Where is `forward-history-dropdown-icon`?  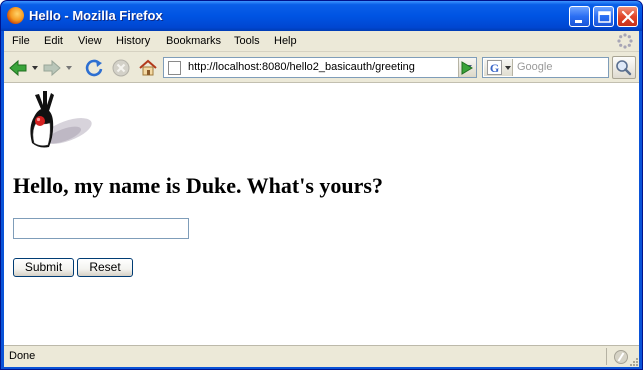
forward-history-dropdown-icon is located at coordinates (69, 68).